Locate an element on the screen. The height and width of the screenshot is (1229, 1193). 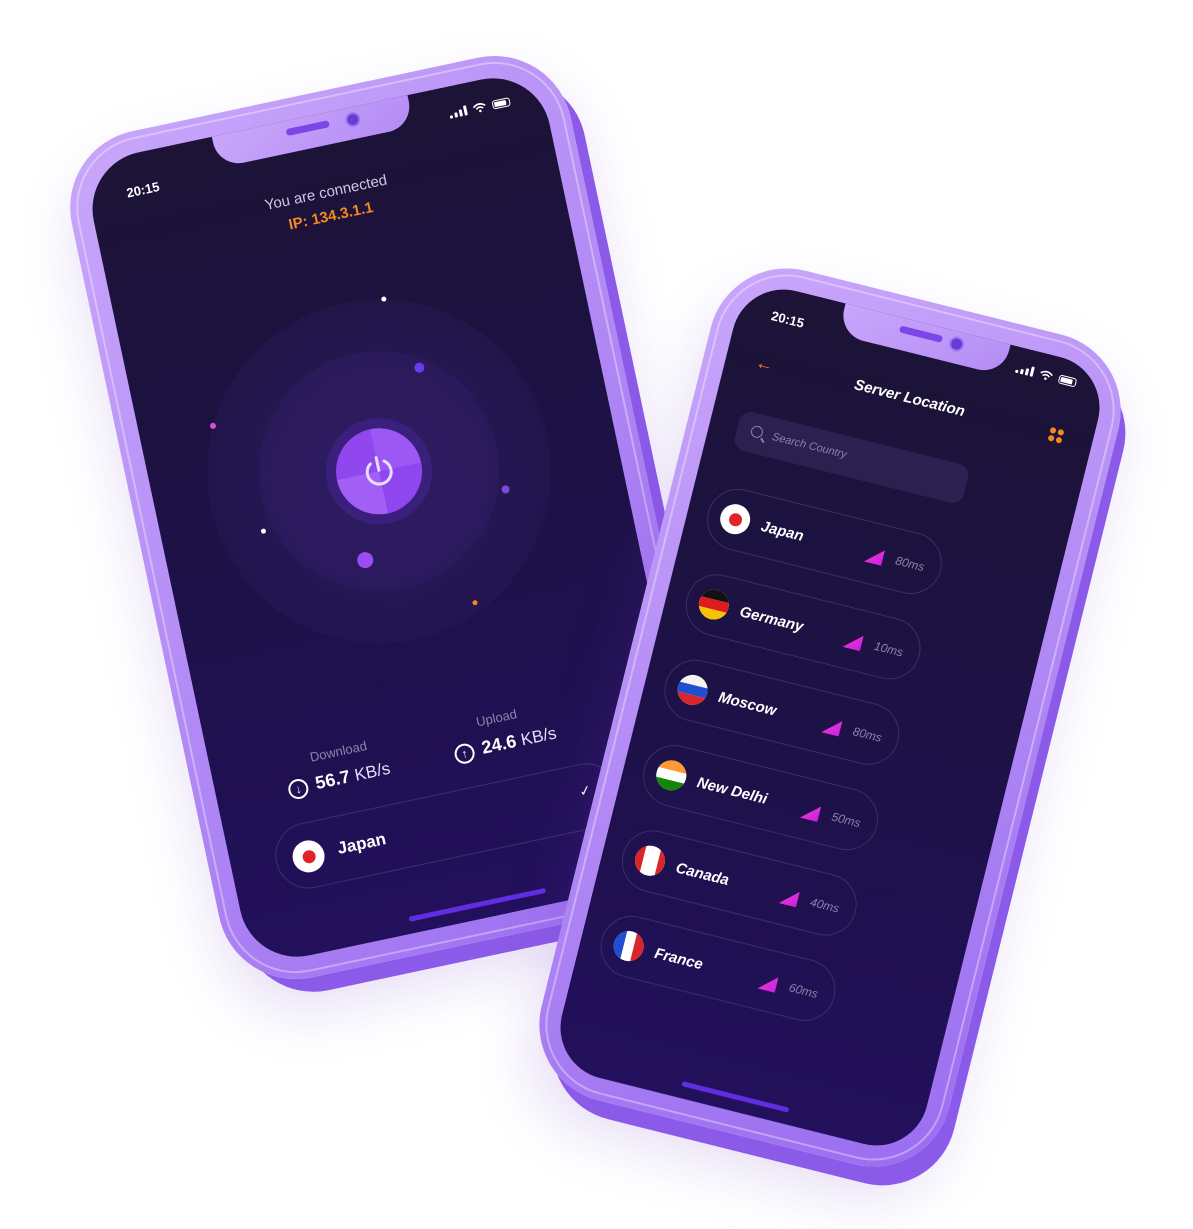
russia-flag-icon is located at coordinates (692, 690).